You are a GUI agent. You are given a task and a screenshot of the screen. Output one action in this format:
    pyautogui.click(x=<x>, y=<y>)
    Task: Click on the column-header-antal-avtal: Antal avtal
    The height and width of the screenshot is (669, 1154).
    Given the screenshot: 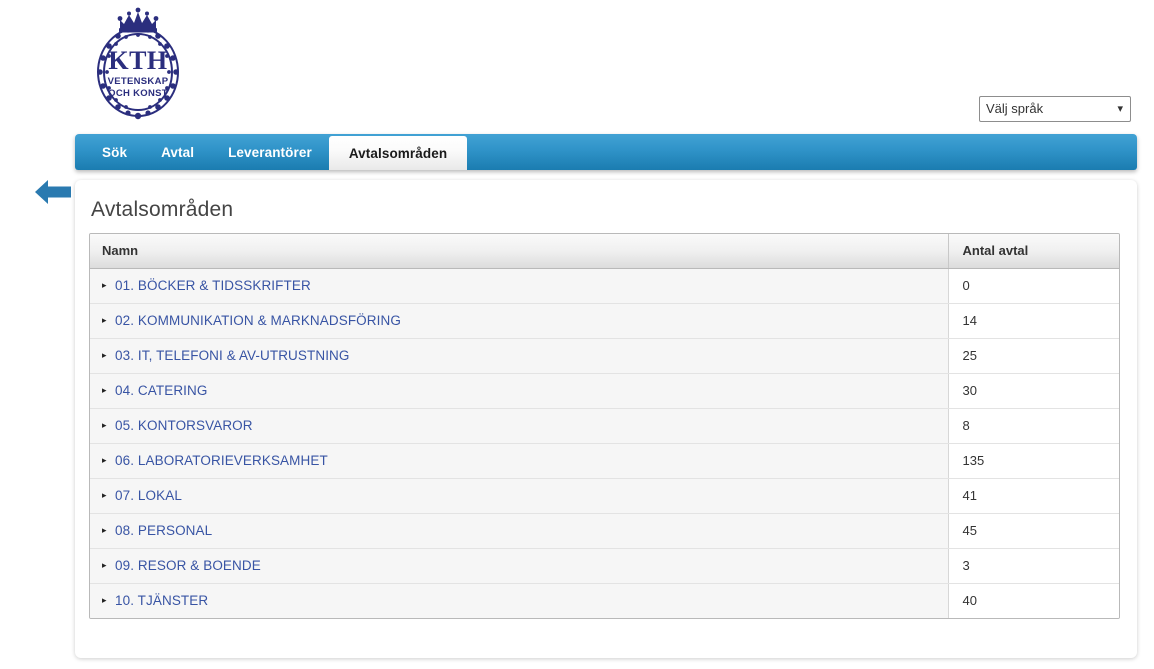 What is the action you would take?
    pyautogui.click(x=1033, y=251)
    